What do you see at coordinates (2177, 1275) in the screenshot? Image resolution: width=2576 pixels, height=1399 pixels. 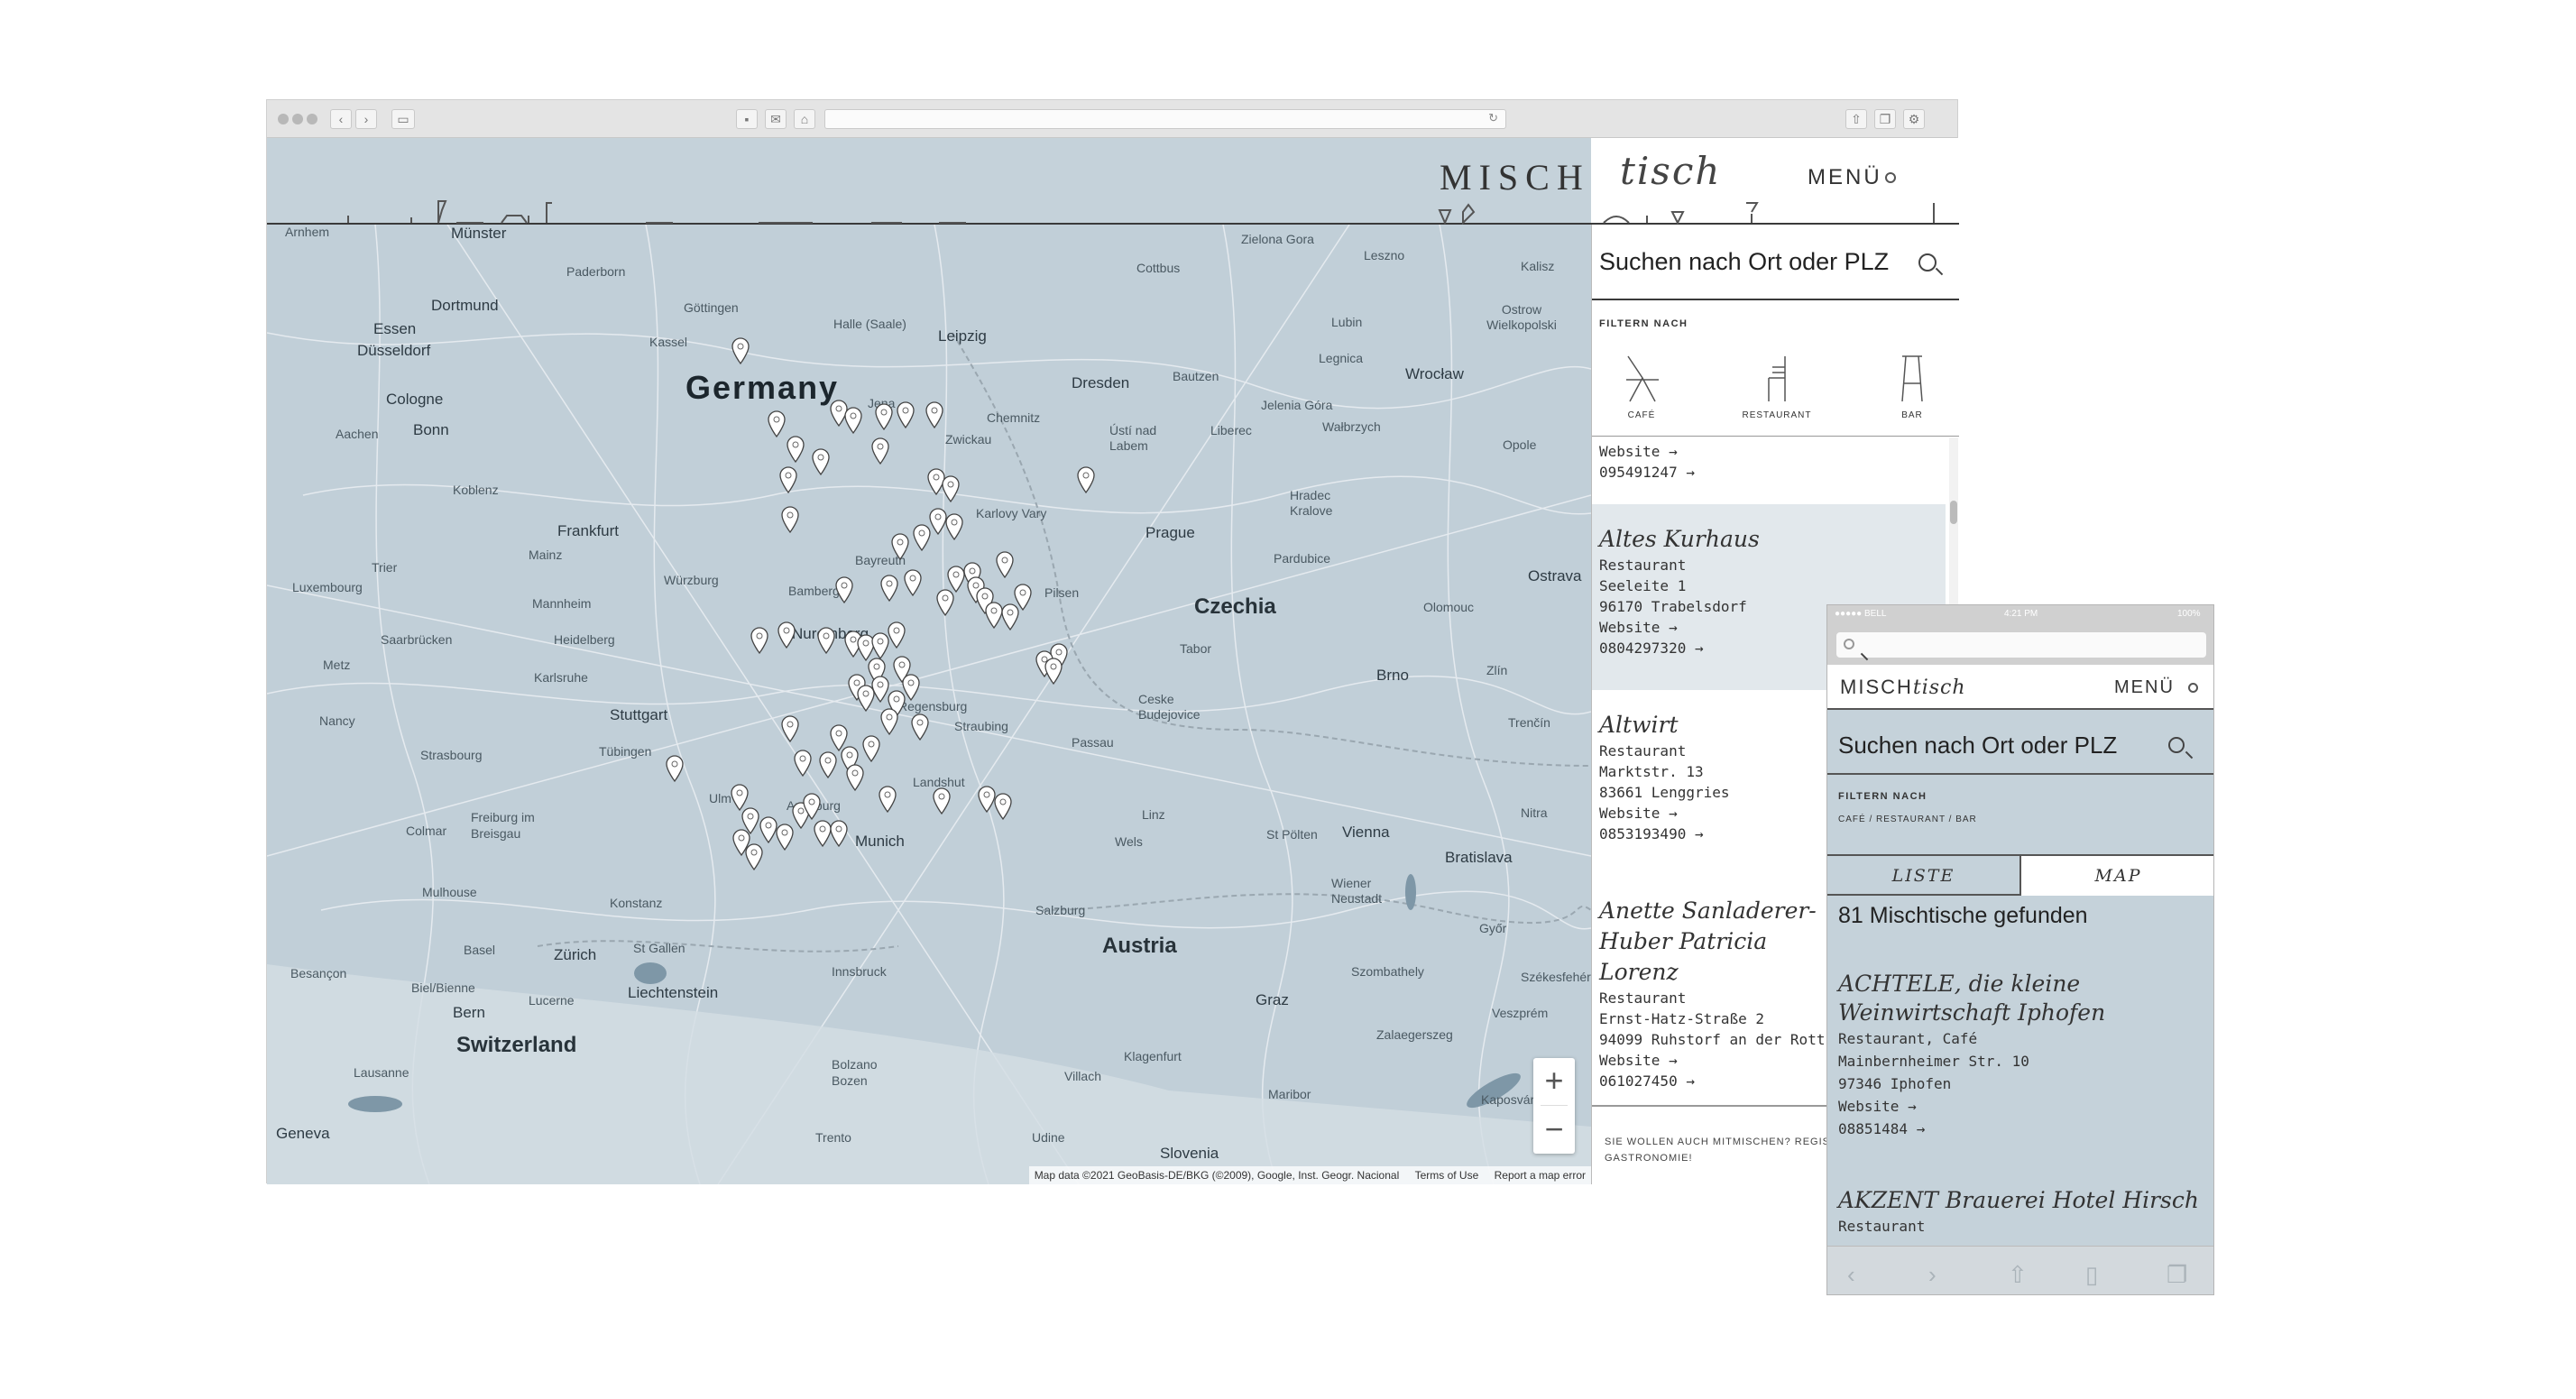 I see `mobile-tabs-icon: ❐` at bounding box center [2177, 1275].